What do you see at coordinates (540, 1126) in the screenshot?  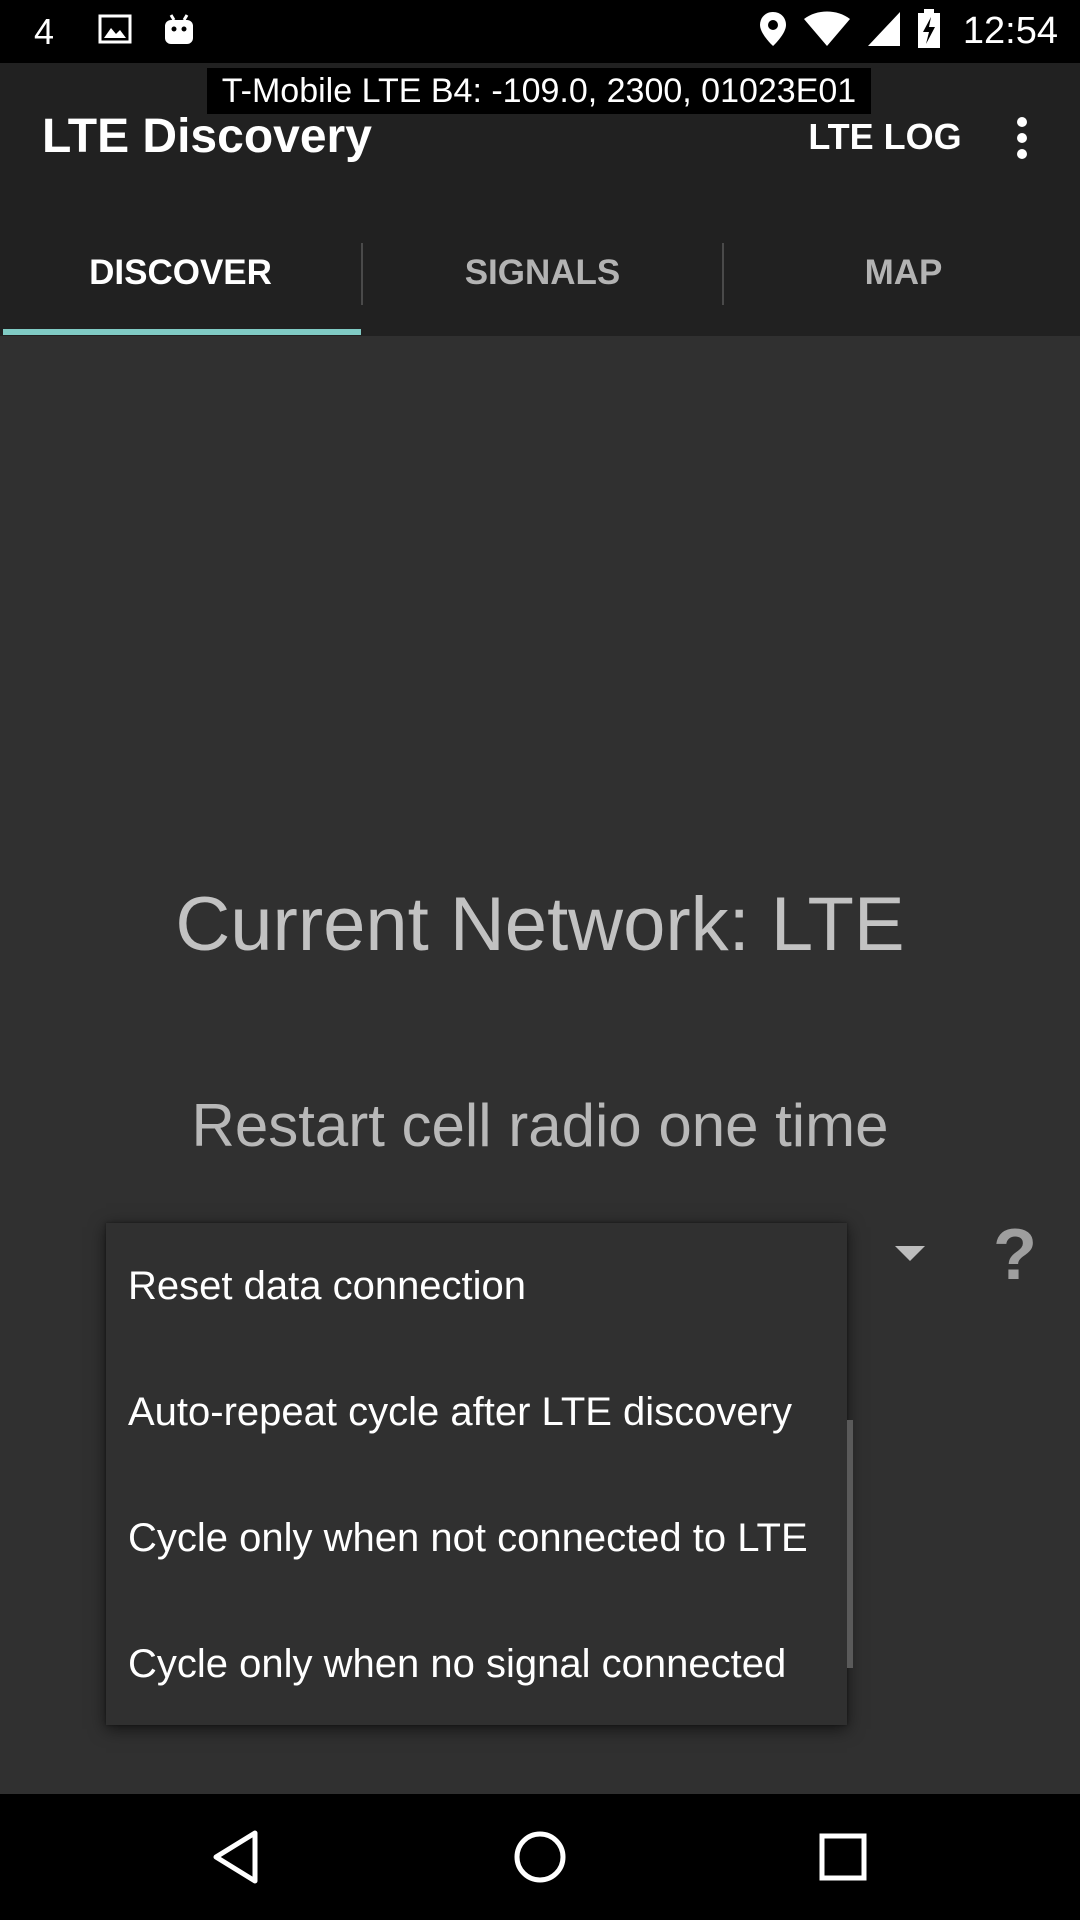 I see `restart-cell-radio-button: Restart cell radio one time` at bounding box center [540, 1126].